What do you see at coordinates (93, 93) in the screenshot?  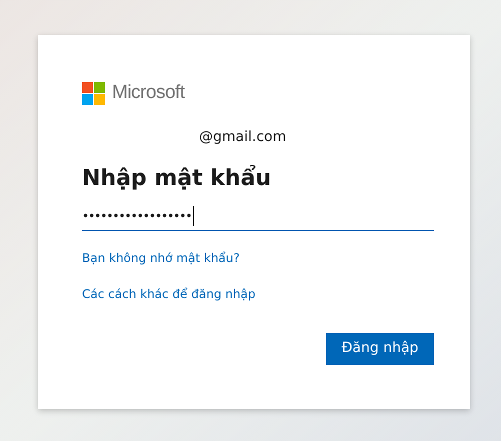 I see `logo-icon` at bounding box center [93, 93].